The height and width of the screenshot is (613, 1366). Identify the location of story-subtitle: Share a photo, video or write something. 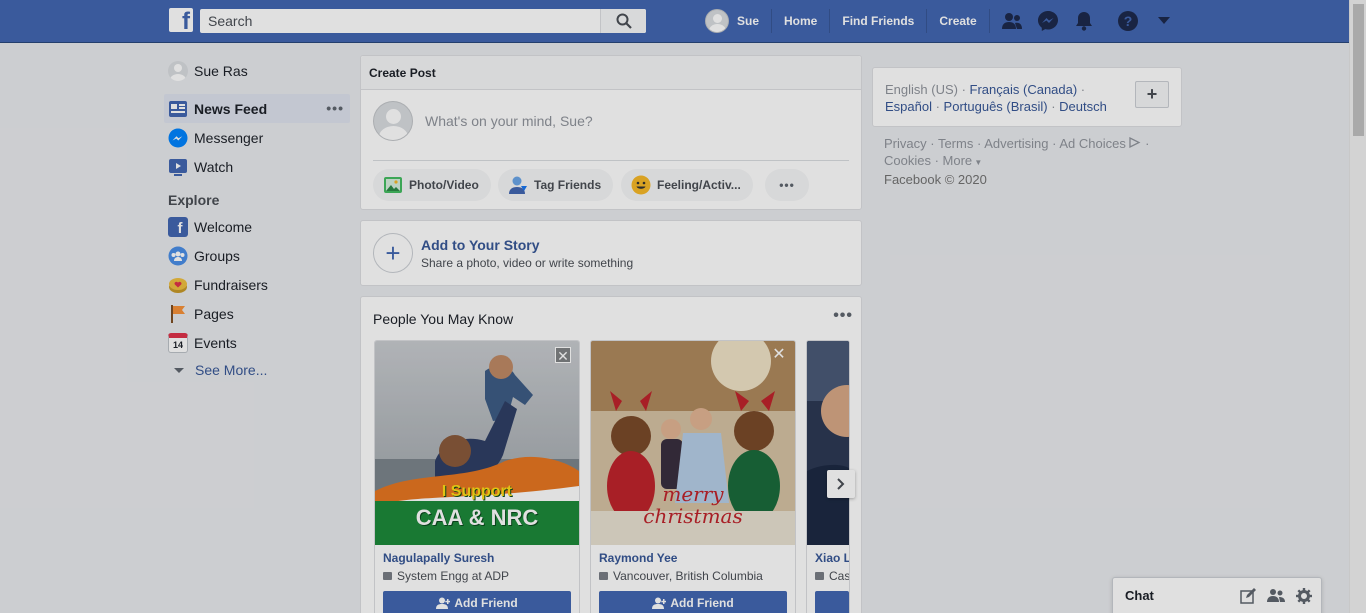
(527, 263).